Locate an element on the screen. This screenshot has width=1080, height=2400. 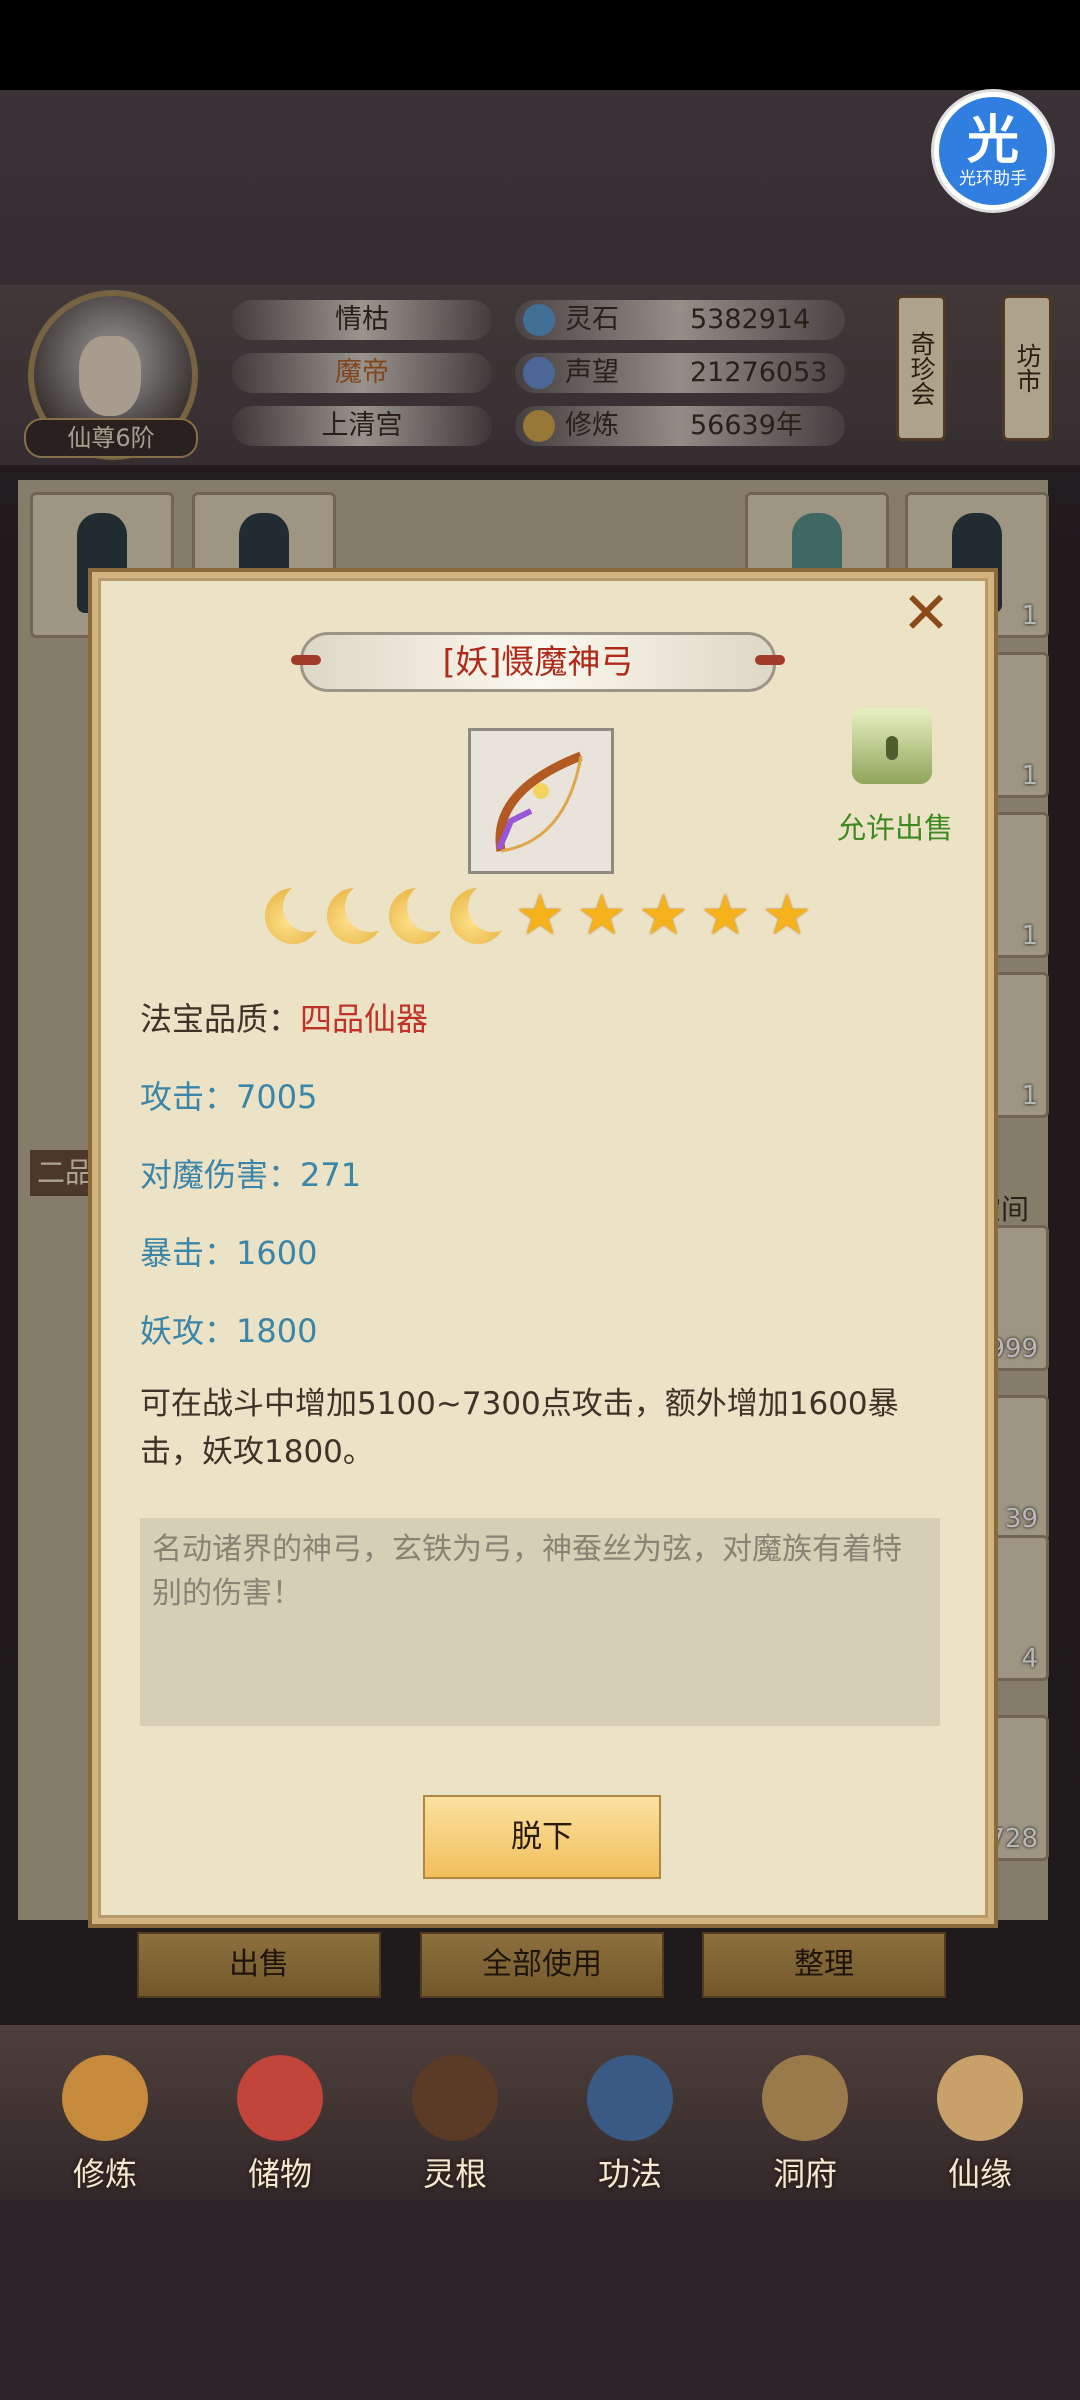
stat-crit: 暴击：1600 is located at coordinates (229, 1253).